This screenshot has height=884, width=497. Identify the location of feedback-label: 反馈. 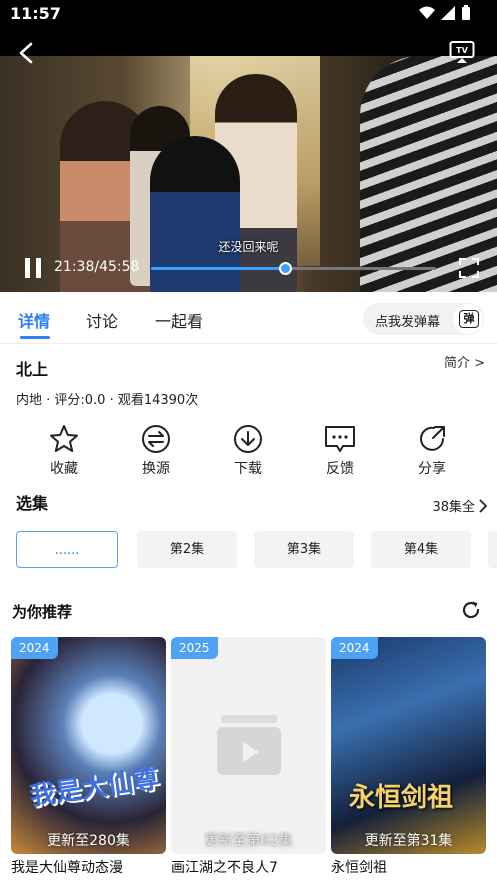
(340, 469).